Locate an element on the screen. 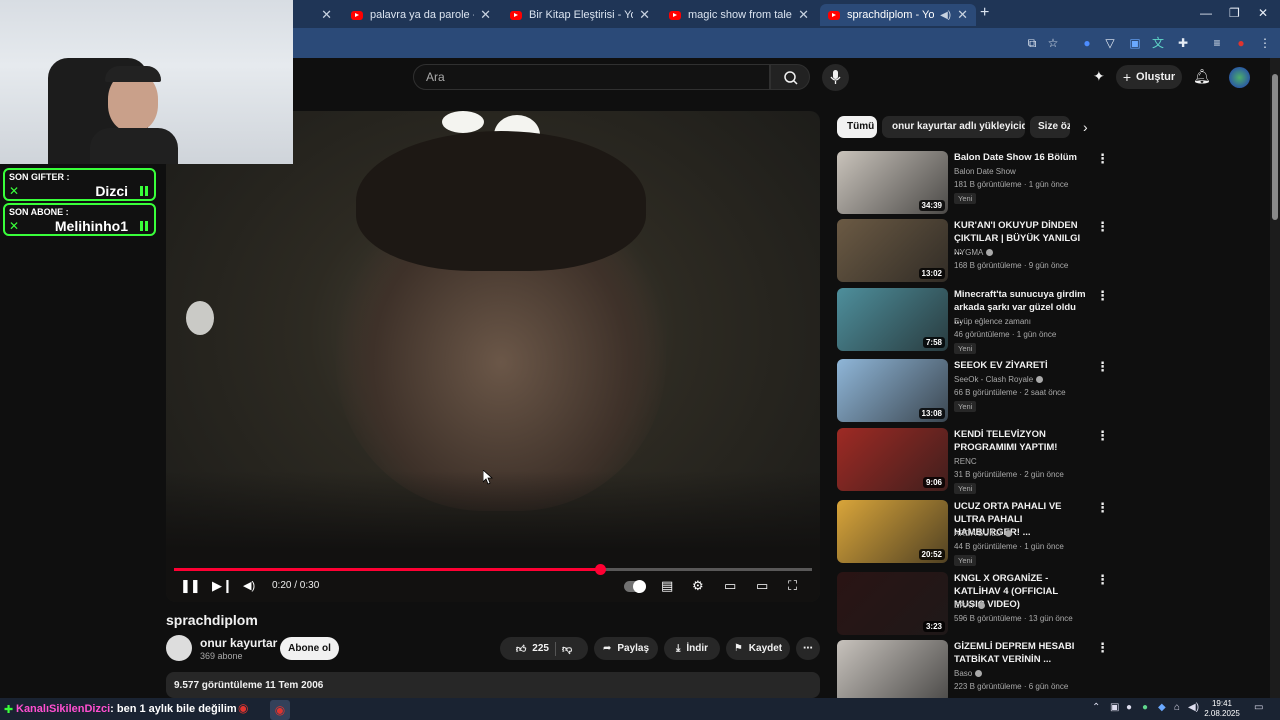 The height and width of the screenshot is (720, 1280). network-icon: ⌂ is located at coordinates (1177, 707).